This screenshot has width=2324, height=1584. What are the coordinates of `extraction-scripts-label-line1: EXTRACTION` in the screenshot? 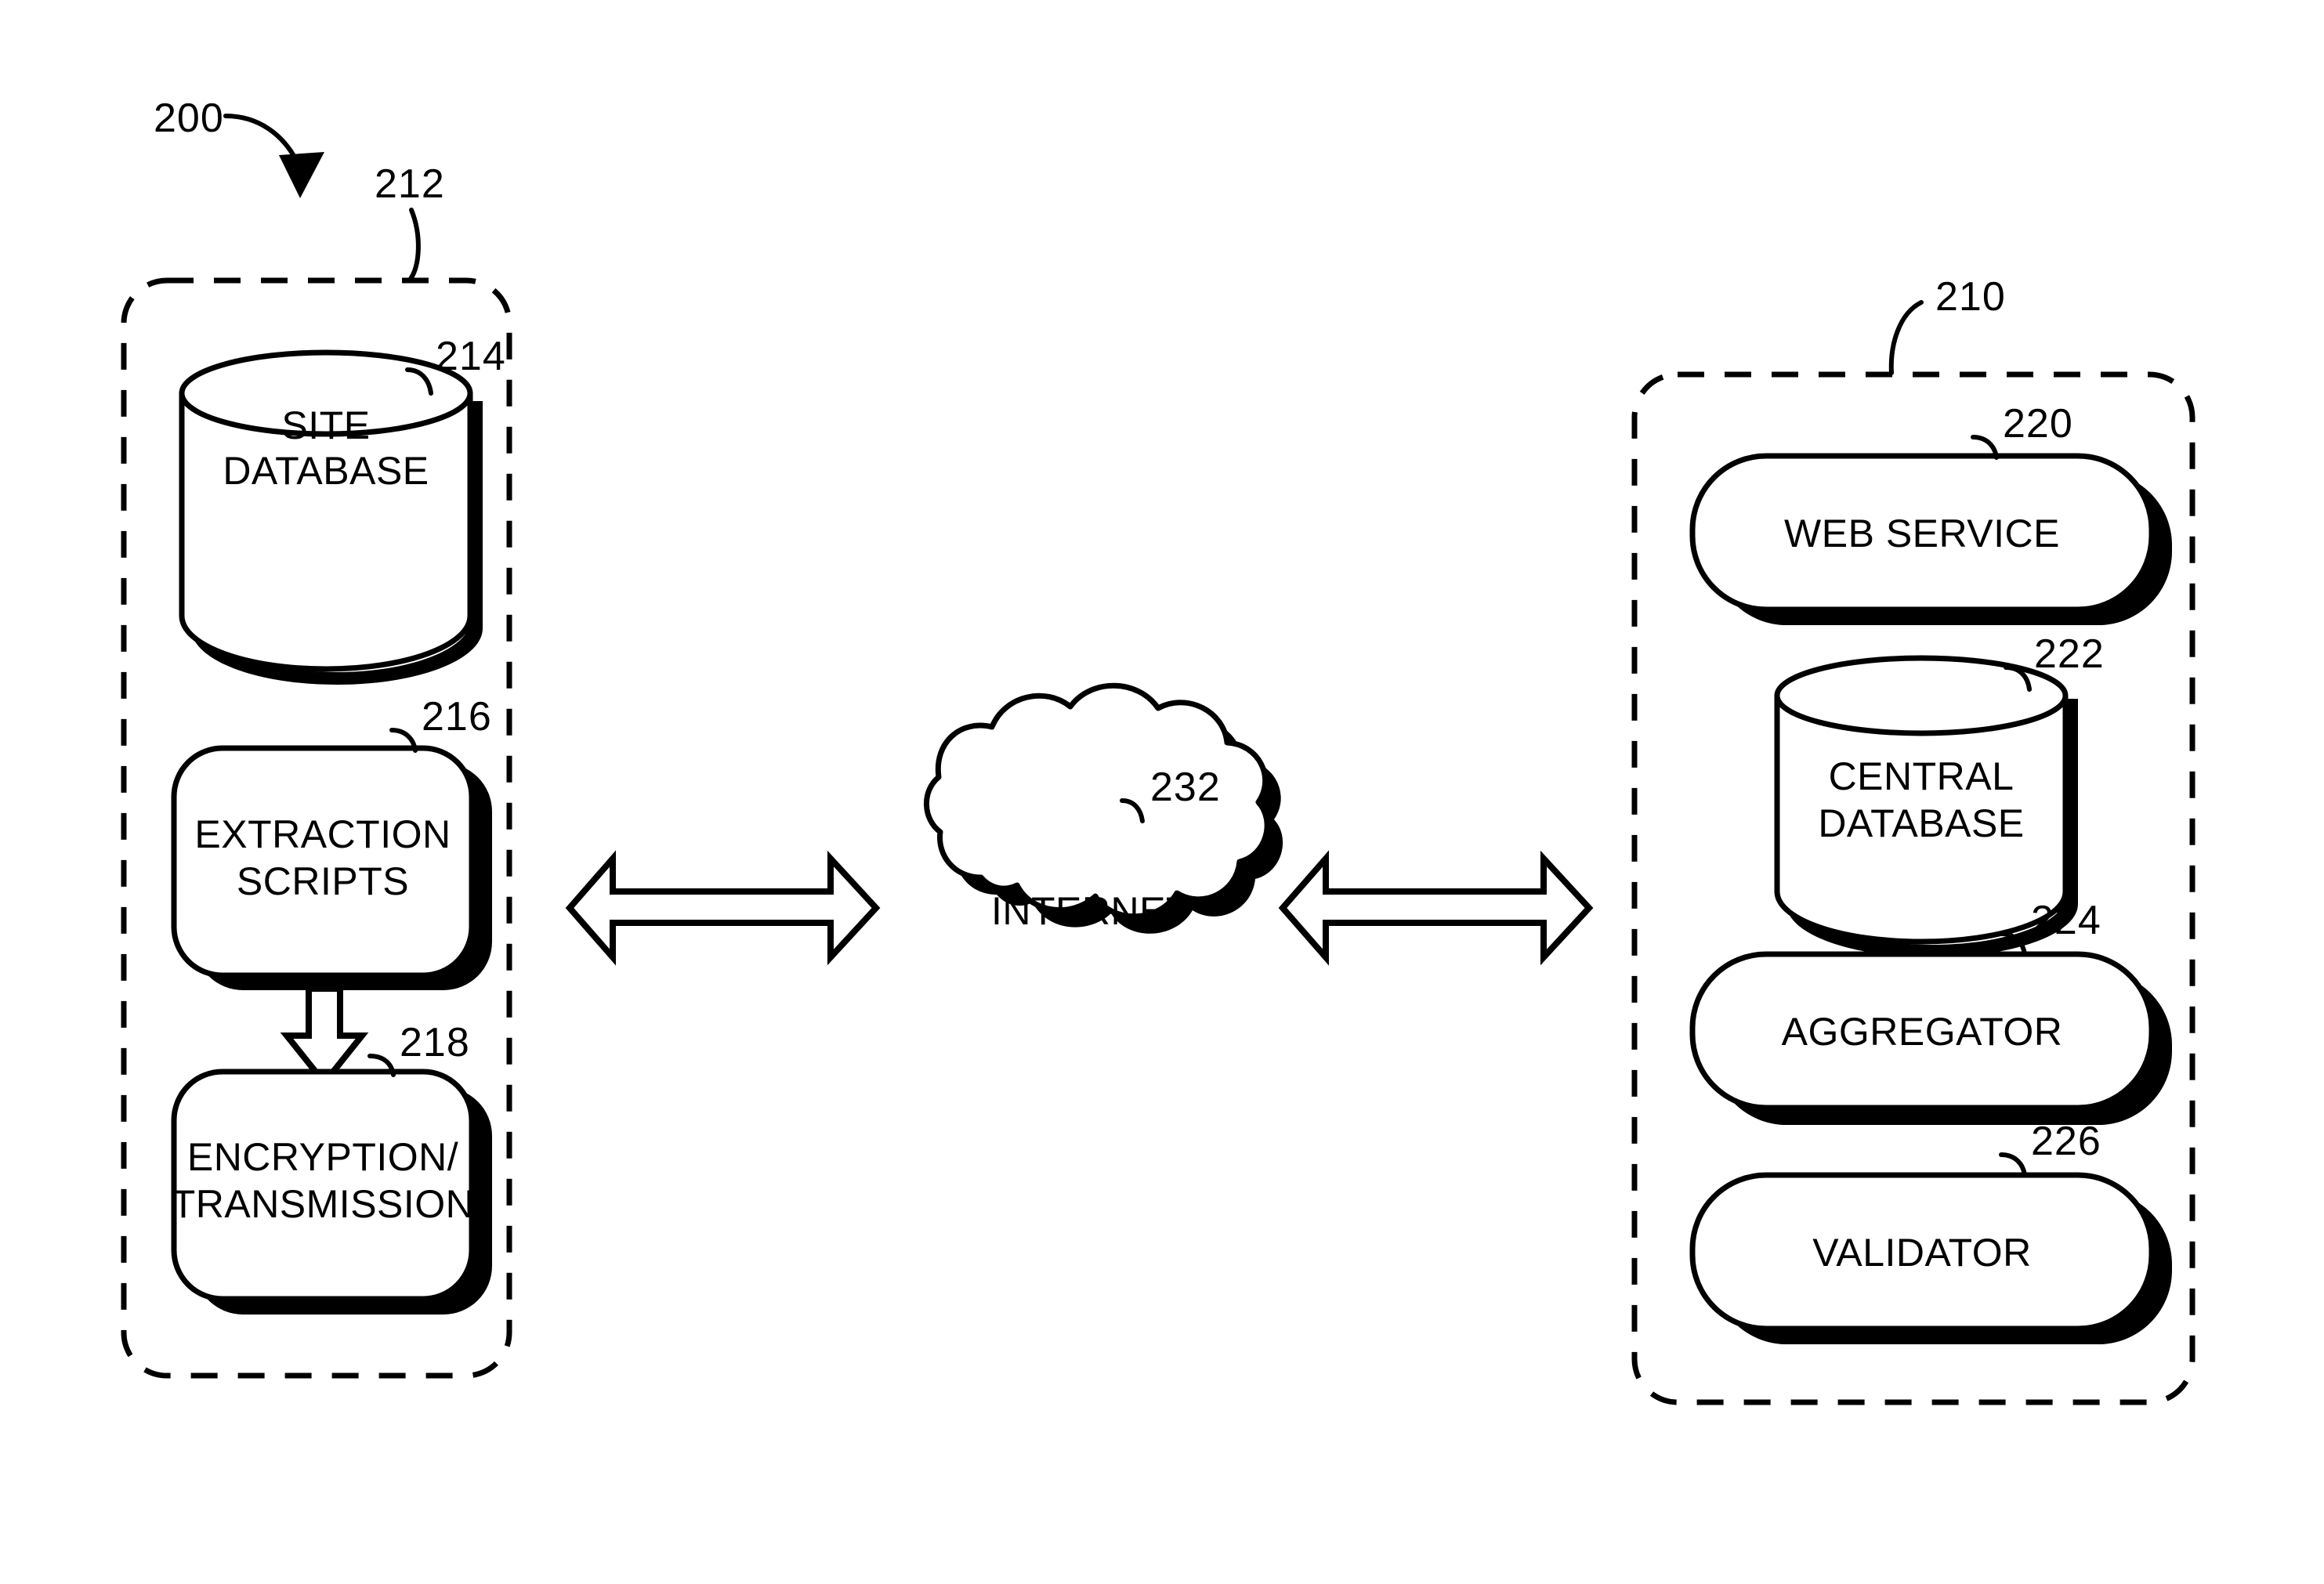 It's located at (323, 834).